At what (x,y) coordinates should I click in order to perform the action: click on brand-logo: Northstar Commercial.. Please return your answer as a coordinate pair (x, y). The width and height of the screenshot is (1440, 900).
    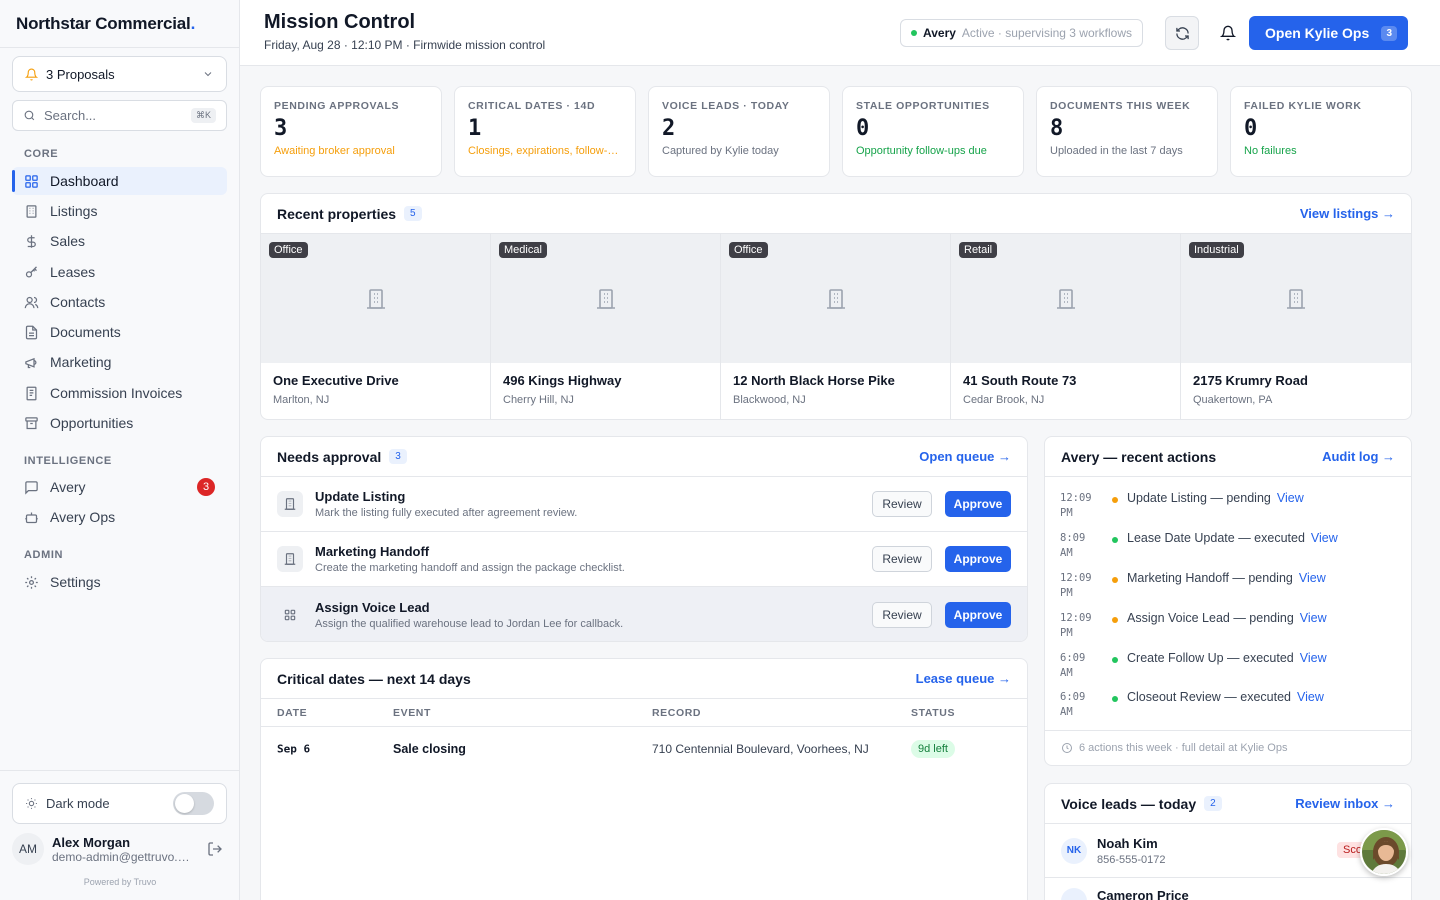
    Looking at the image, I should click on (105, 24).